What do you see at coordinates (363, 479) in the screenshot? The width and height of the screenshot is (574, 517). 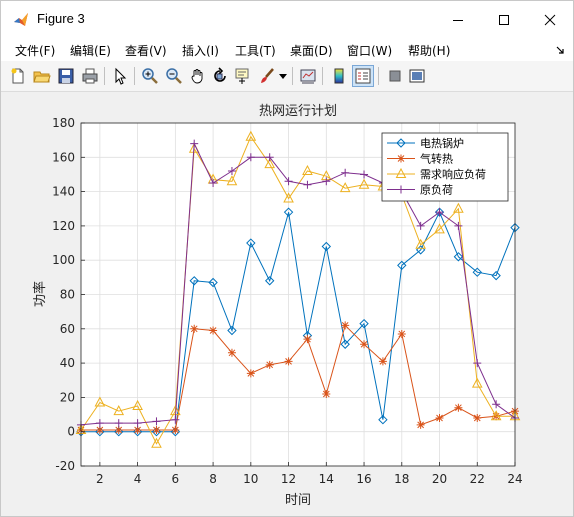 I see `x-tick-label: 16` at bounding box center [363, 479].